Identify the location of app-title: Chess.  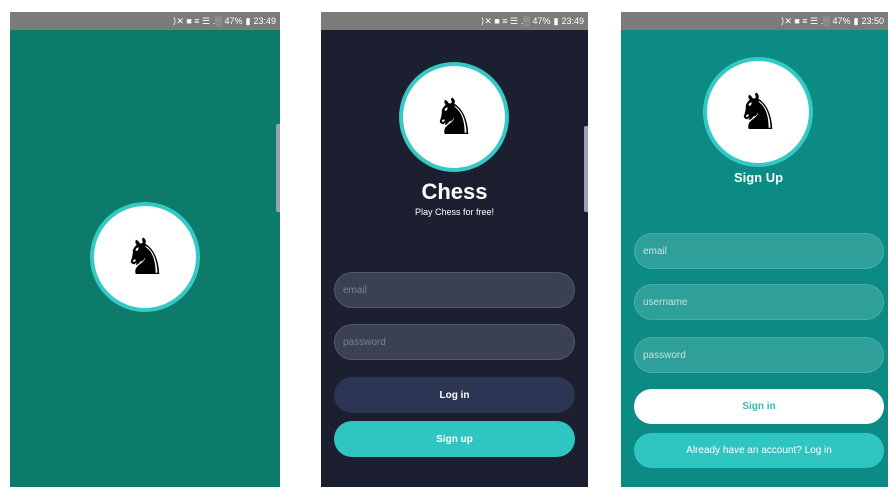
(454, 191).